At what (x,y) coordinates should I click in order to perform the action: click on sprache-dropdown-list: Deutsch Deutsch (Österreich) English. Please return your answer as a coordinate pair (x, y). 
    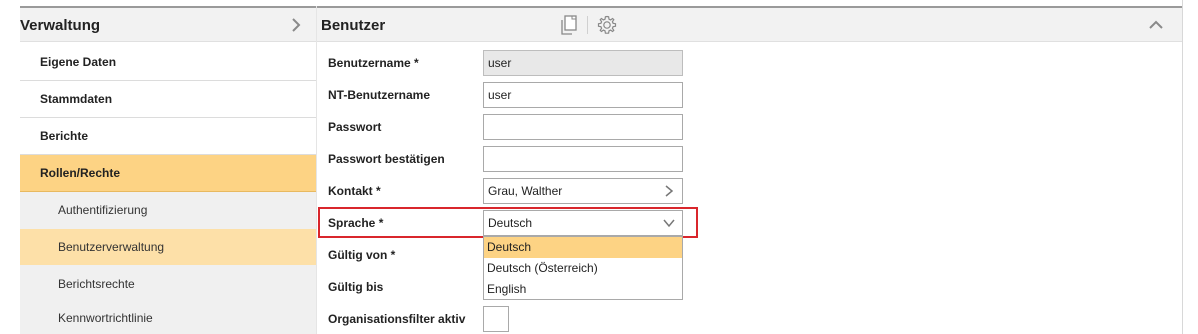
    Looking at the image, I should click on (583, 268).